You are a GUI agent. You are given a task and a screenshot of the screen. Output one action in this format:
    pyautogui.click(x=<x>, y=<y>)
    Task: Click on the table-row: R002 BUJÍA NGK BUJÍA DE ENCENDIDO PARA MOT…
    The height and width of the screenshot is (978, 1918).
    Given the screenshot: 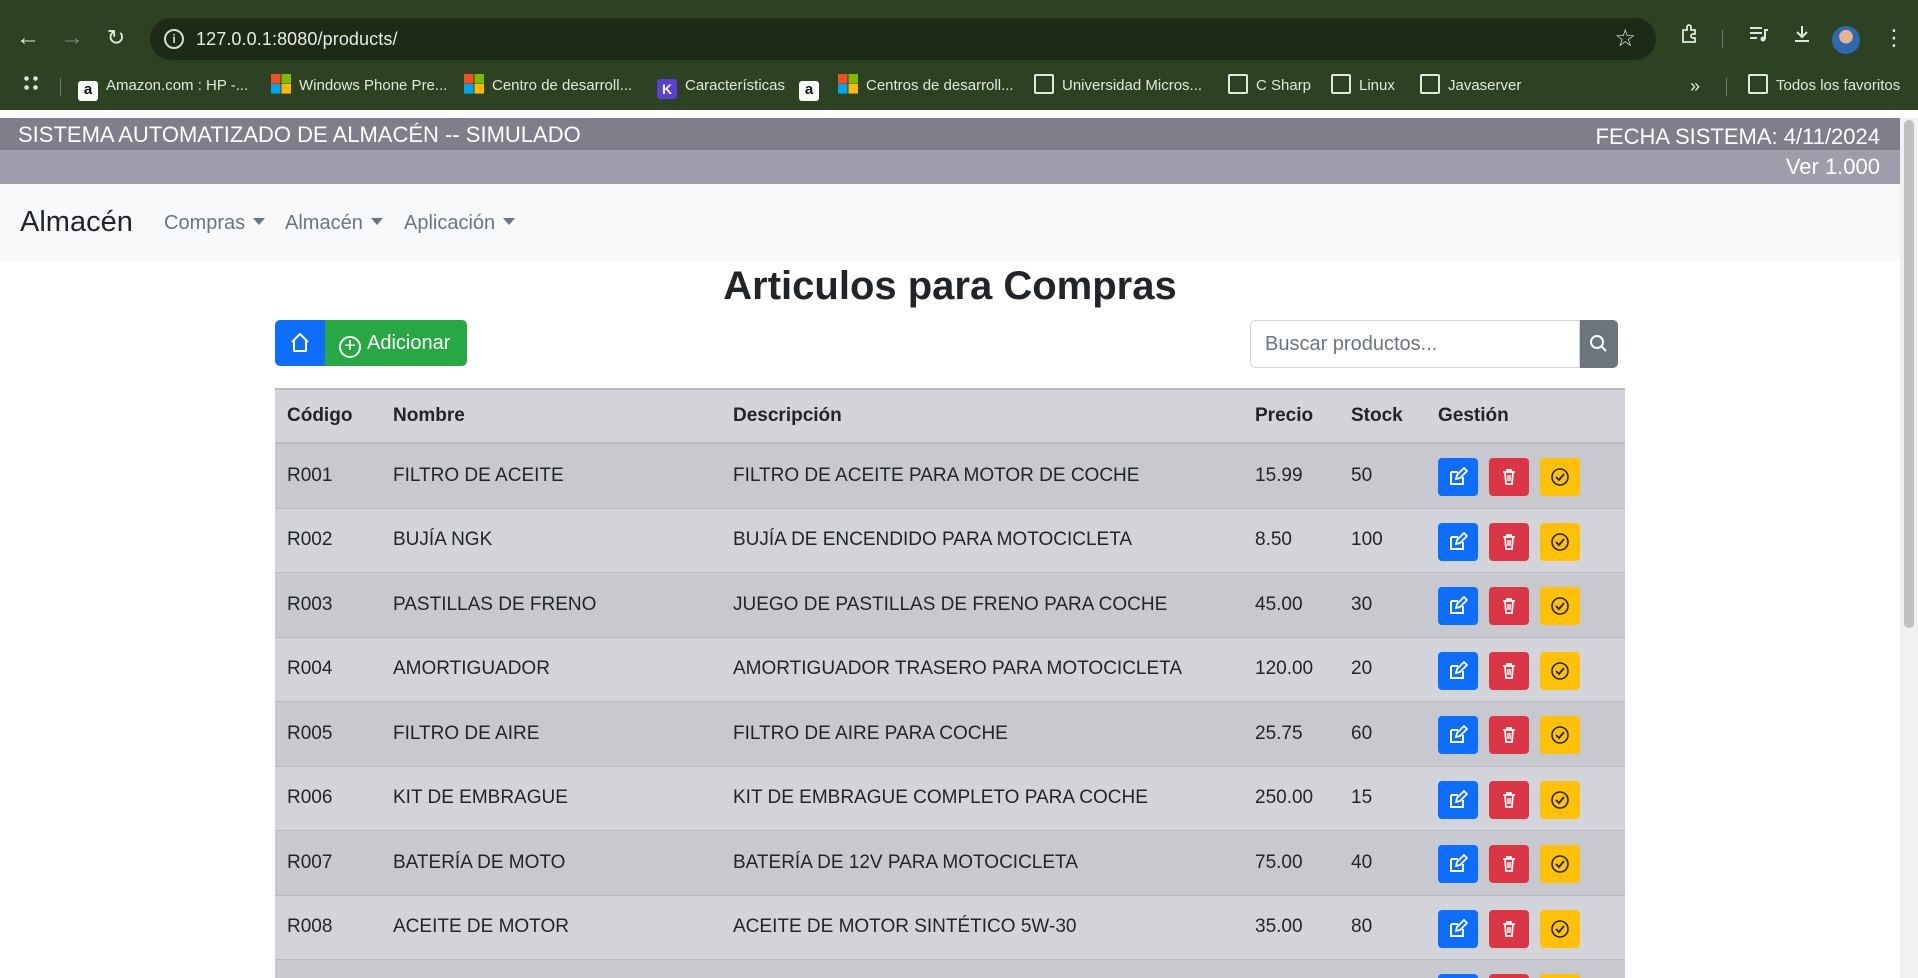 What is the action you would take?
    pyautogui.click(x=950, y=540)
    